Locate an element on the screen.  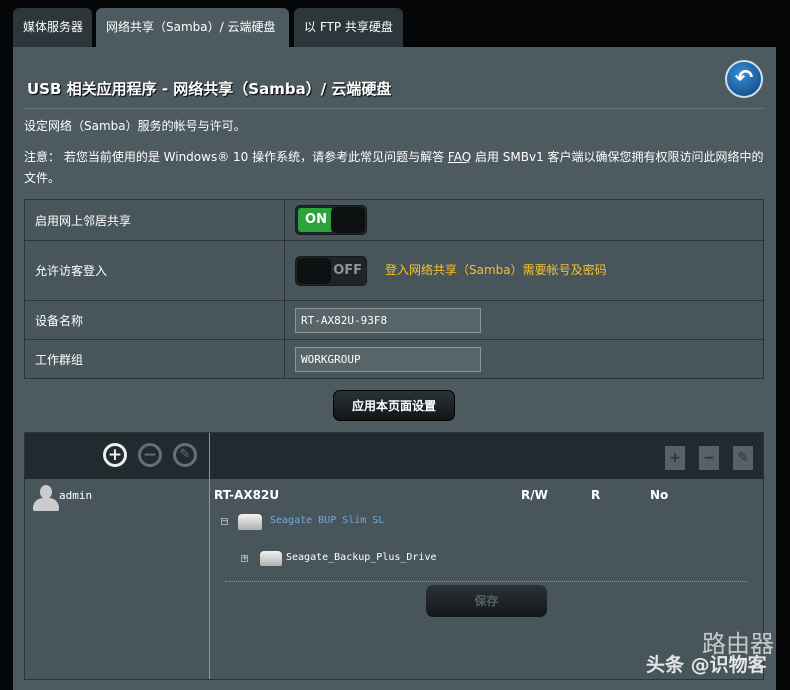
device-name: RT-AX82U is located at coordinates (247, 495).